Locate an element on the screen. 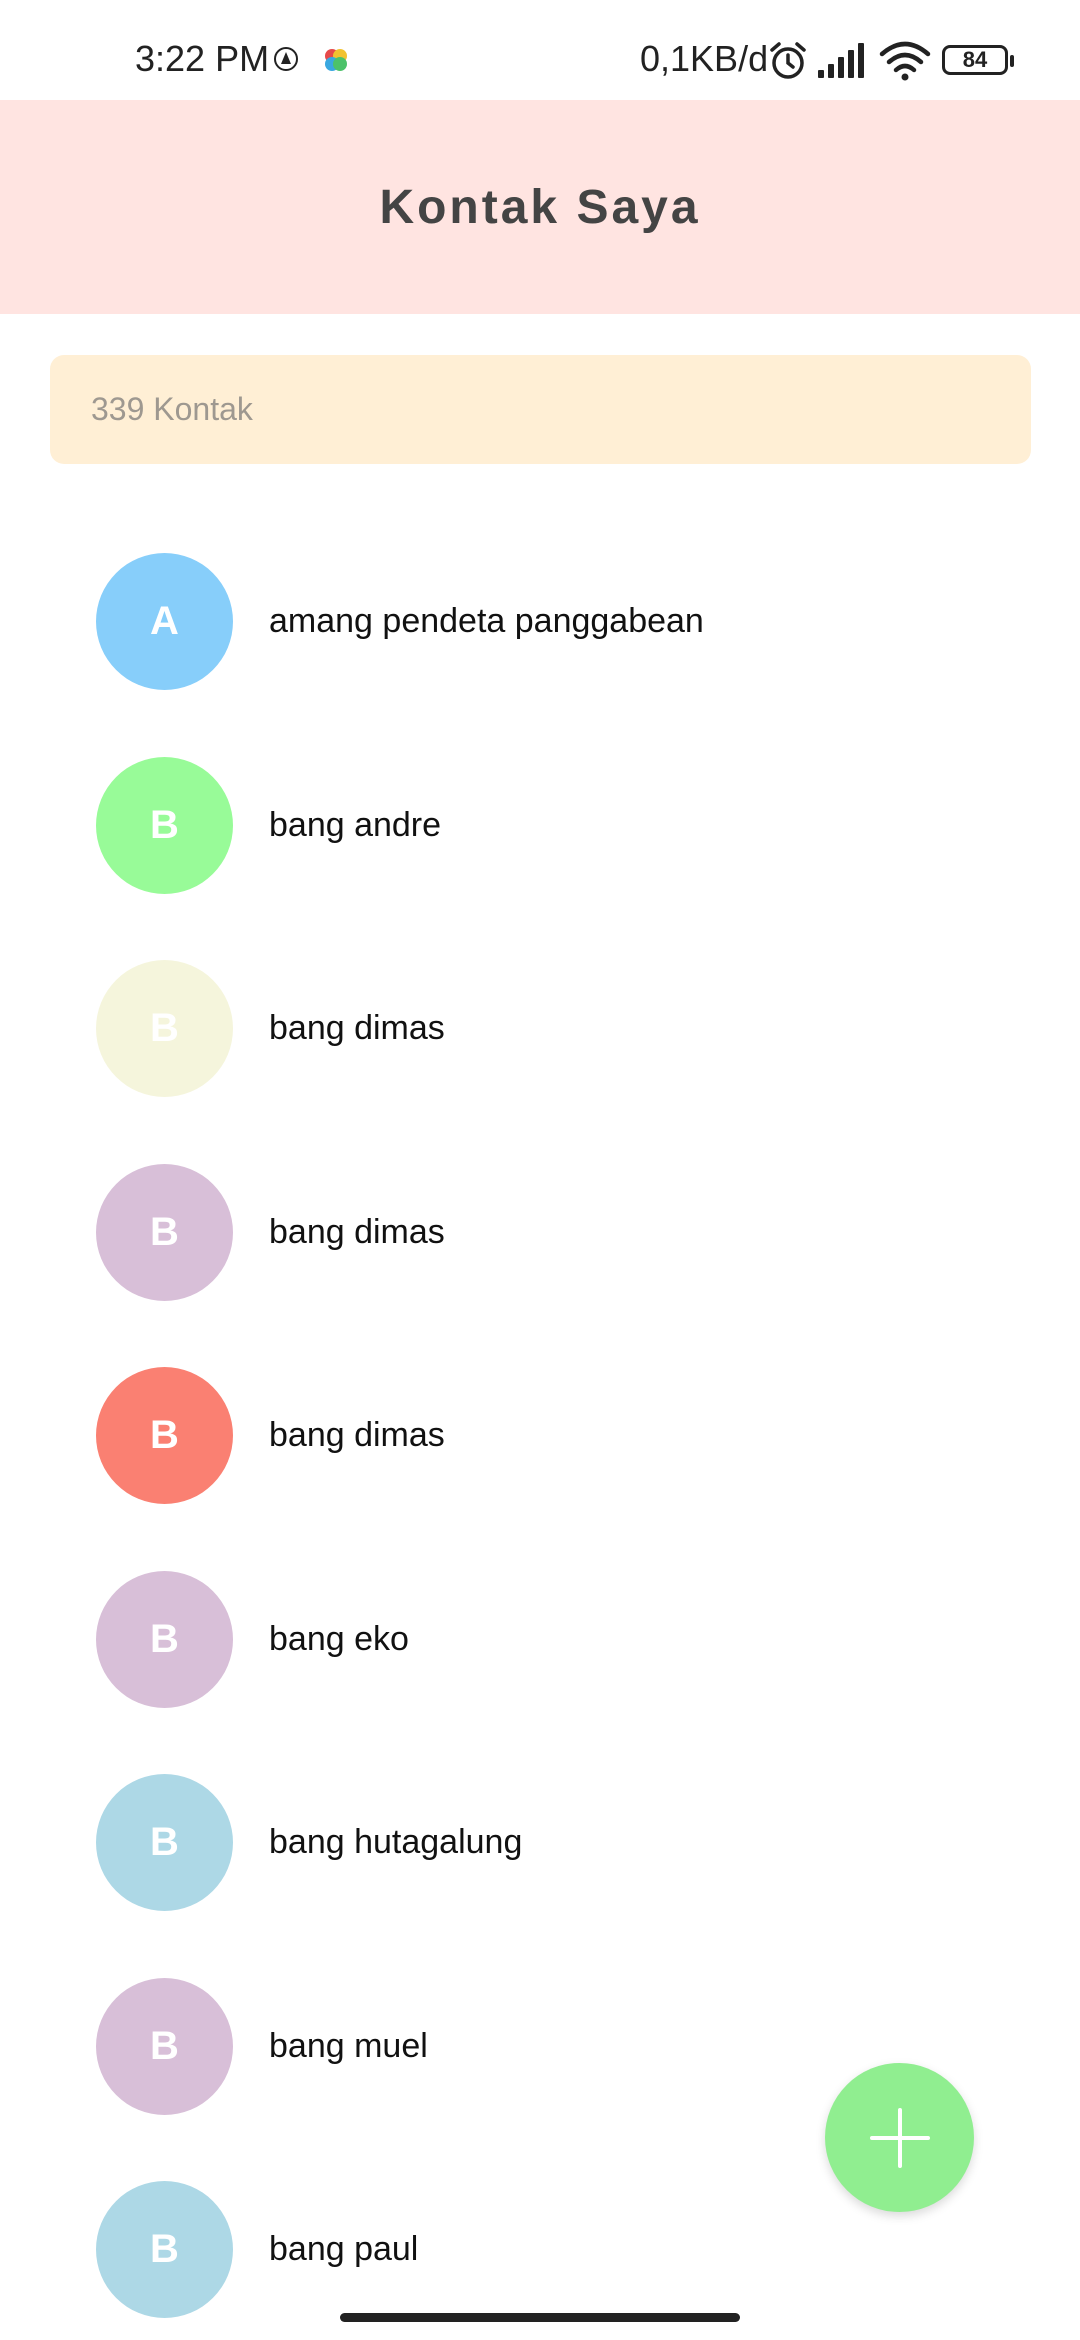  plus-icon is located at coordinates (899, 2137).